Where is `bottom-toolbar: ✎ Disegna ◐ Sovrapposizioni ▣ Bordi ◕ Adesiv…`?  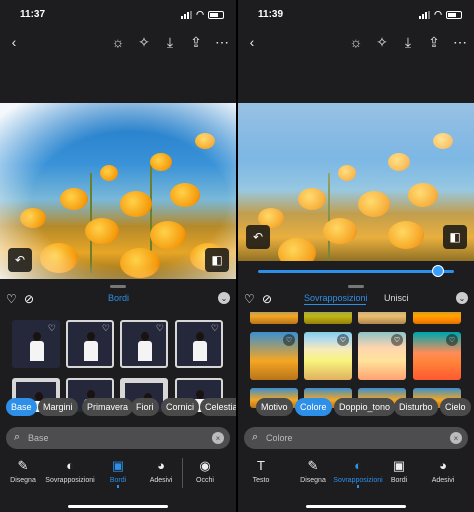 bottom-toolbar: ✎ Disegna ◐ Sovrapposizioni ▣ Bordi ◕ Adesiv… is located at coordinates (118, 475).